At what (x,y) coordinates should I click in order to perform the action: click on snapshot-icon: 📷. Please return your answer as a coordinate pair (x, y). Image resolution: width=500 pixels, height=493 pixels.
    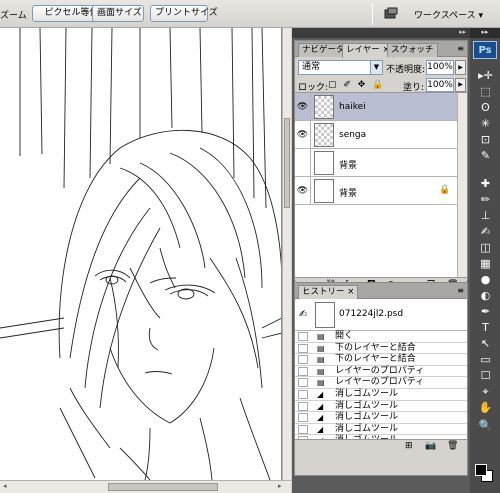
    Looking at the image, I should click on (430, 446).